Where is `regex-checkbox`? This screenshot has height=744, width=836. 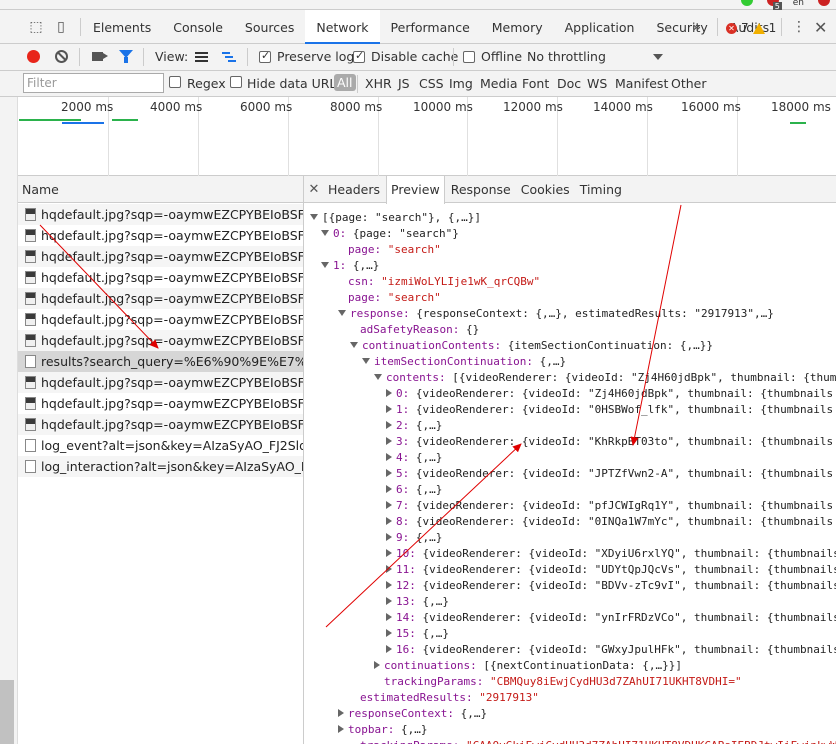
regex-checkbox is located at coordinates (175, 82).